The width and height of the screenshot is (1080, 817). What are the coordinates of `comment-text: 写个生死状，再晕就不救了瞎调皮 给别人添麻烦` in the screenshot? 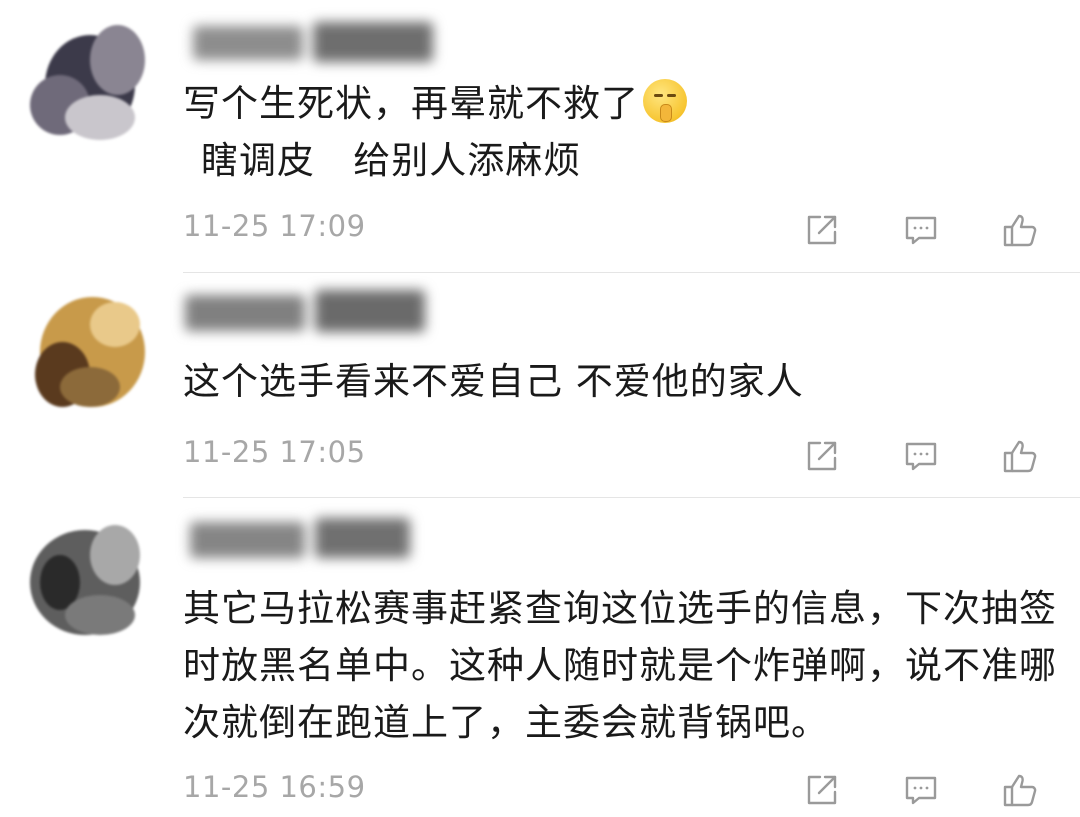 It's located at (623, 132).